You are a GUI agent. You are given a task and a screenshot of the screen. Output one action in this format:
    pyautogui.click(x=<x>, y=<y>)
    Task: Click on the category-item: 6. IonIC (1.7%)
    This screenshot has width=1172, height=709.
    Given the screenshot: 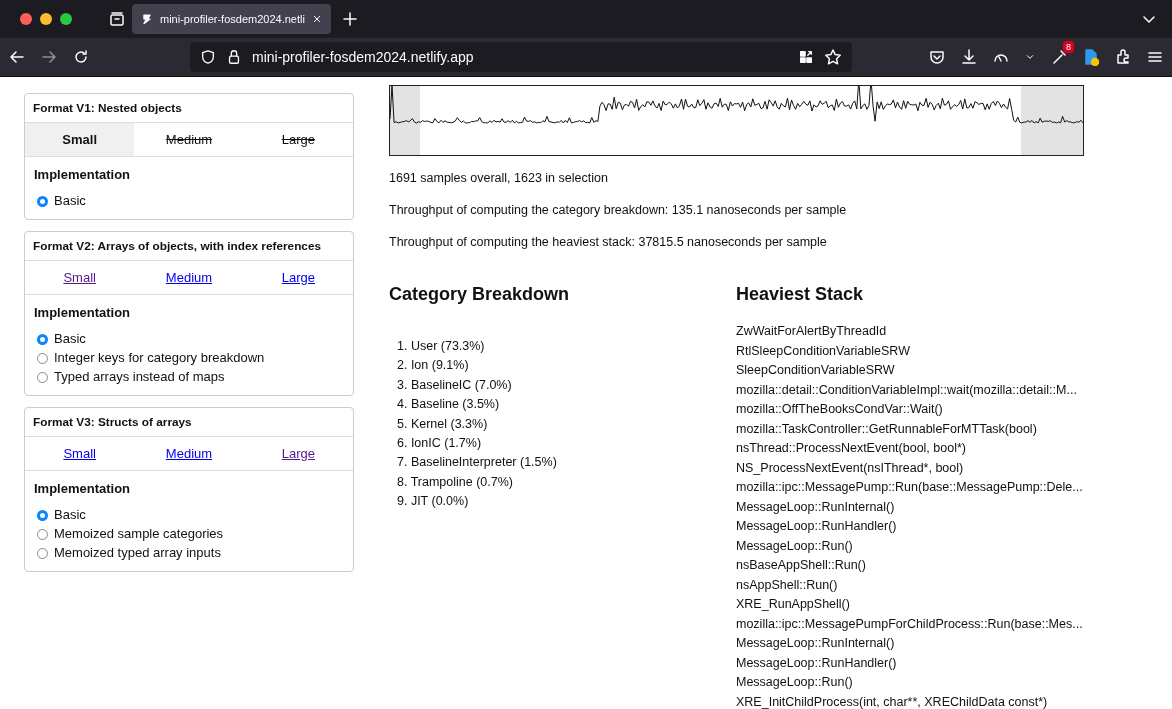 What is the action you would take?
    pyautogui.click(x=439, y=444)
    